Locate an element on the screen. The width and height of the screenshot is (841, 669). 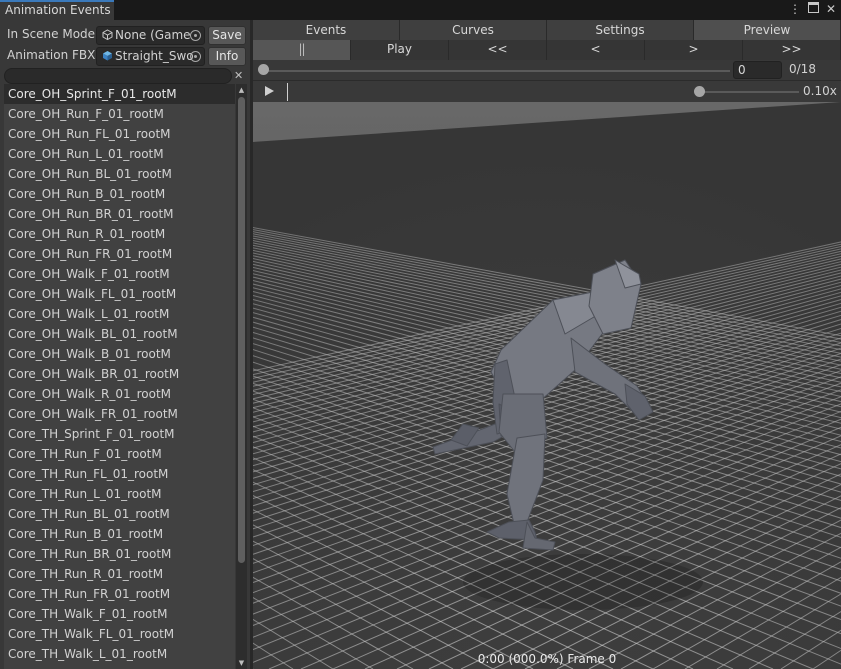
tab-settings: Settings is located at coordinates (620, 30).